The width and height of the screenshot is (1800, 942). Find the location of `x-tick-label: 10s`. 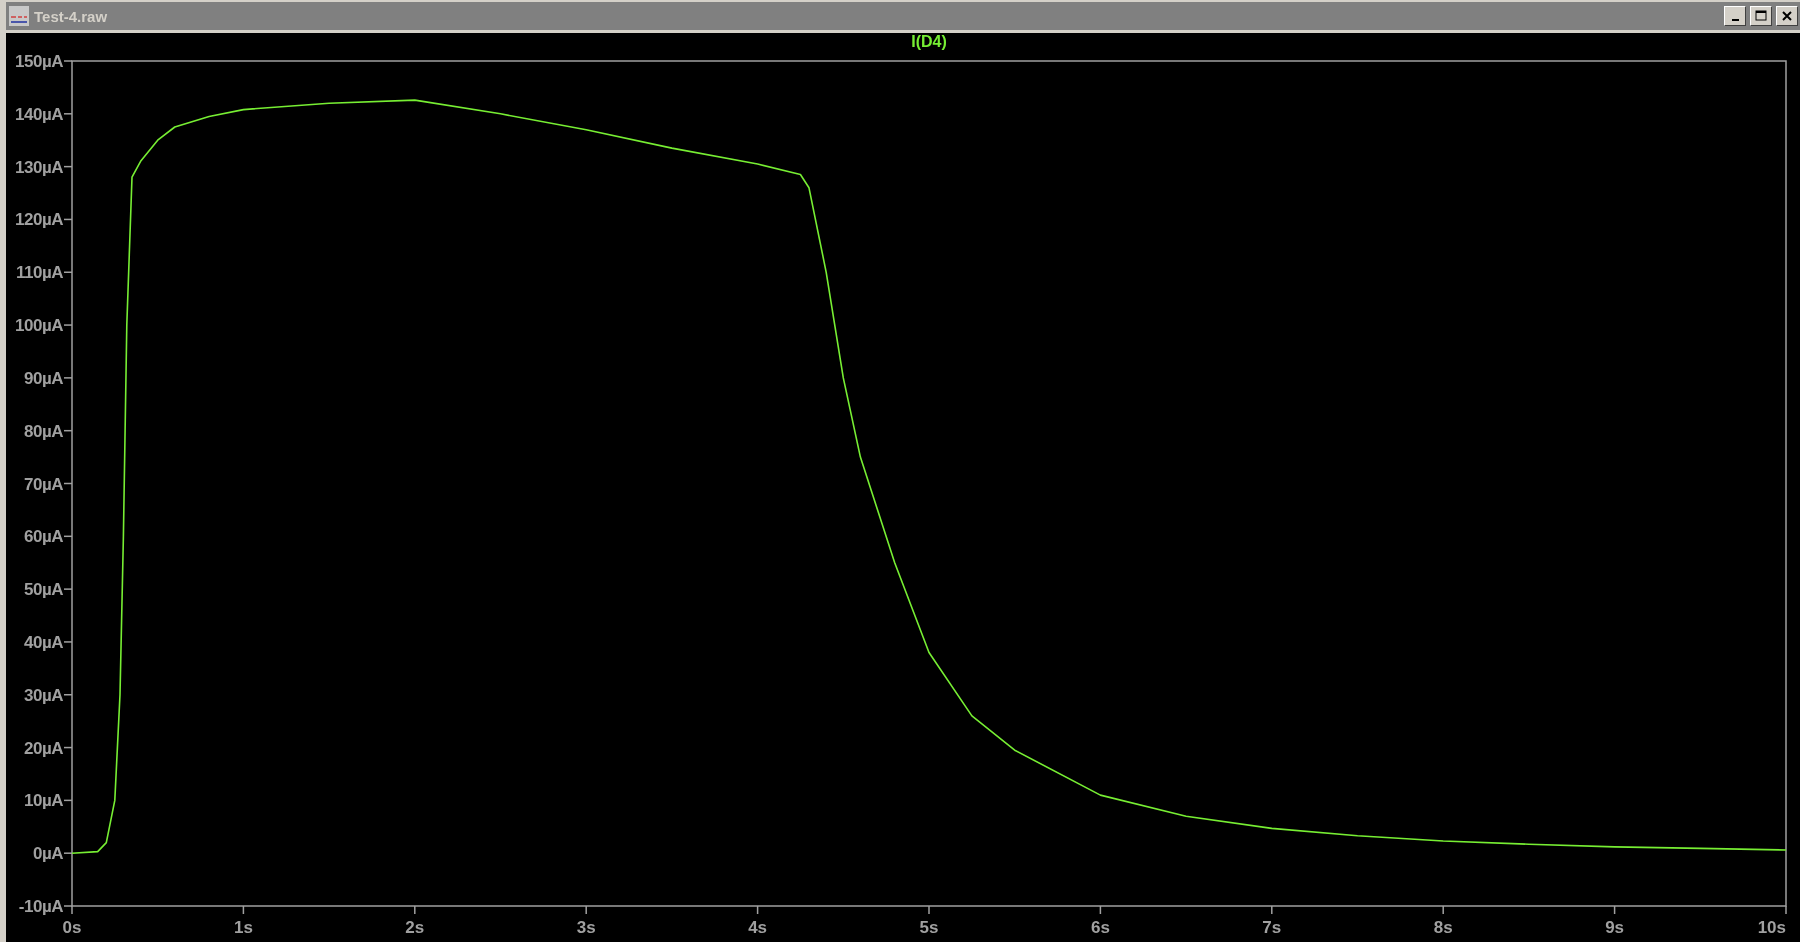

x-tick-label: 10s is located at coordinates (1771, 927).